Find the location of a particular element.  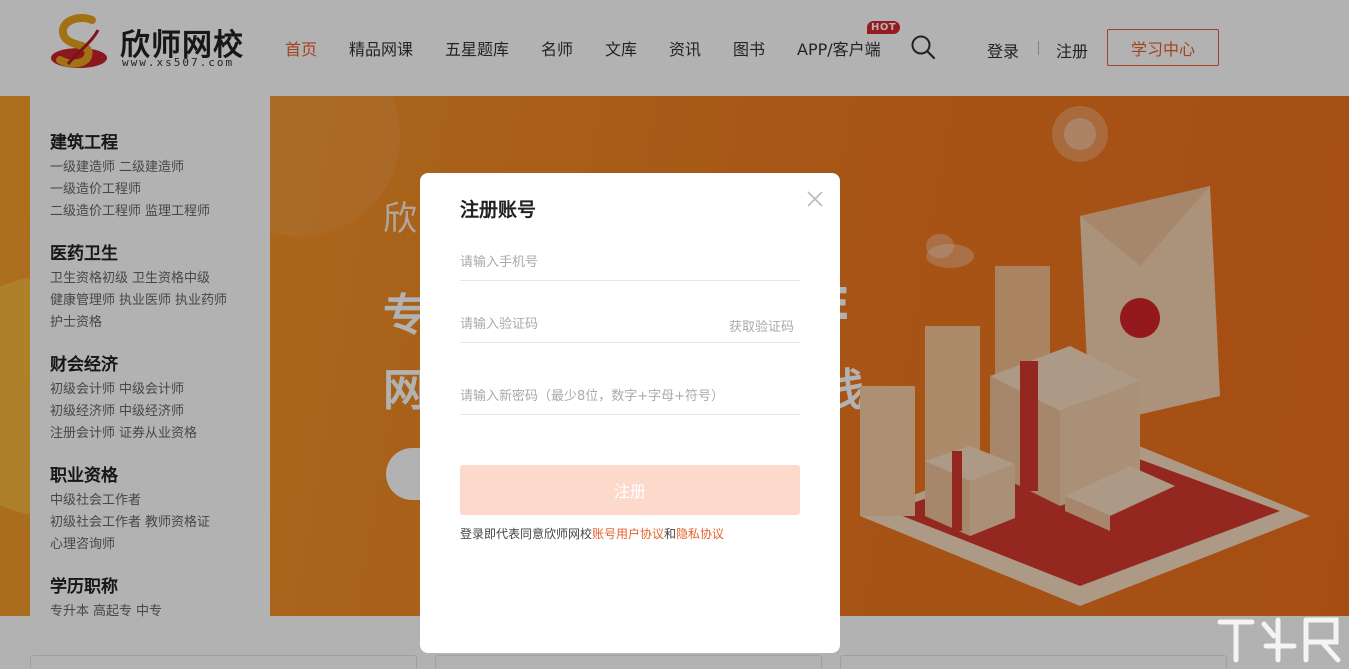

agreement-prefix: 登录即代表同意欣师网校 is located at coordinates (526, 534).